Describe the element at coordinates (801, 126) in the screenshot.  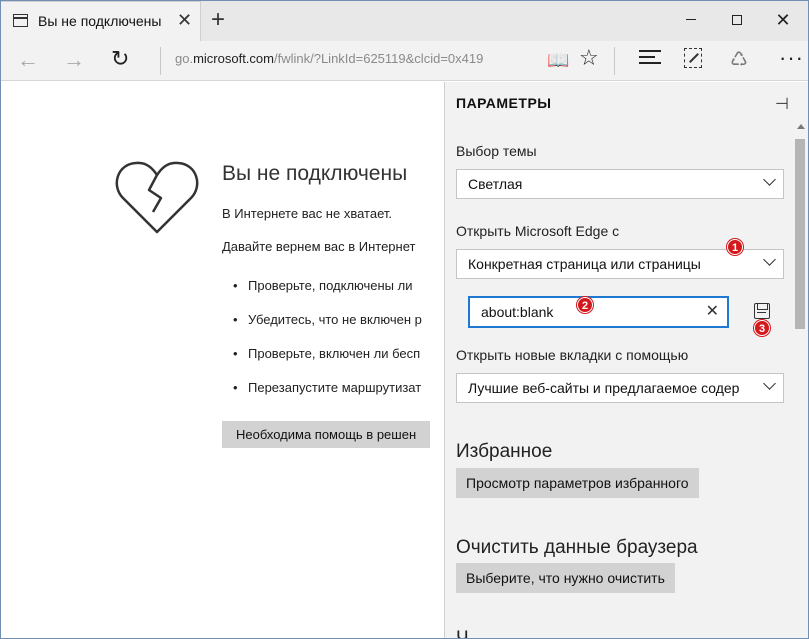
I see `scroll-up-icon` at that location.